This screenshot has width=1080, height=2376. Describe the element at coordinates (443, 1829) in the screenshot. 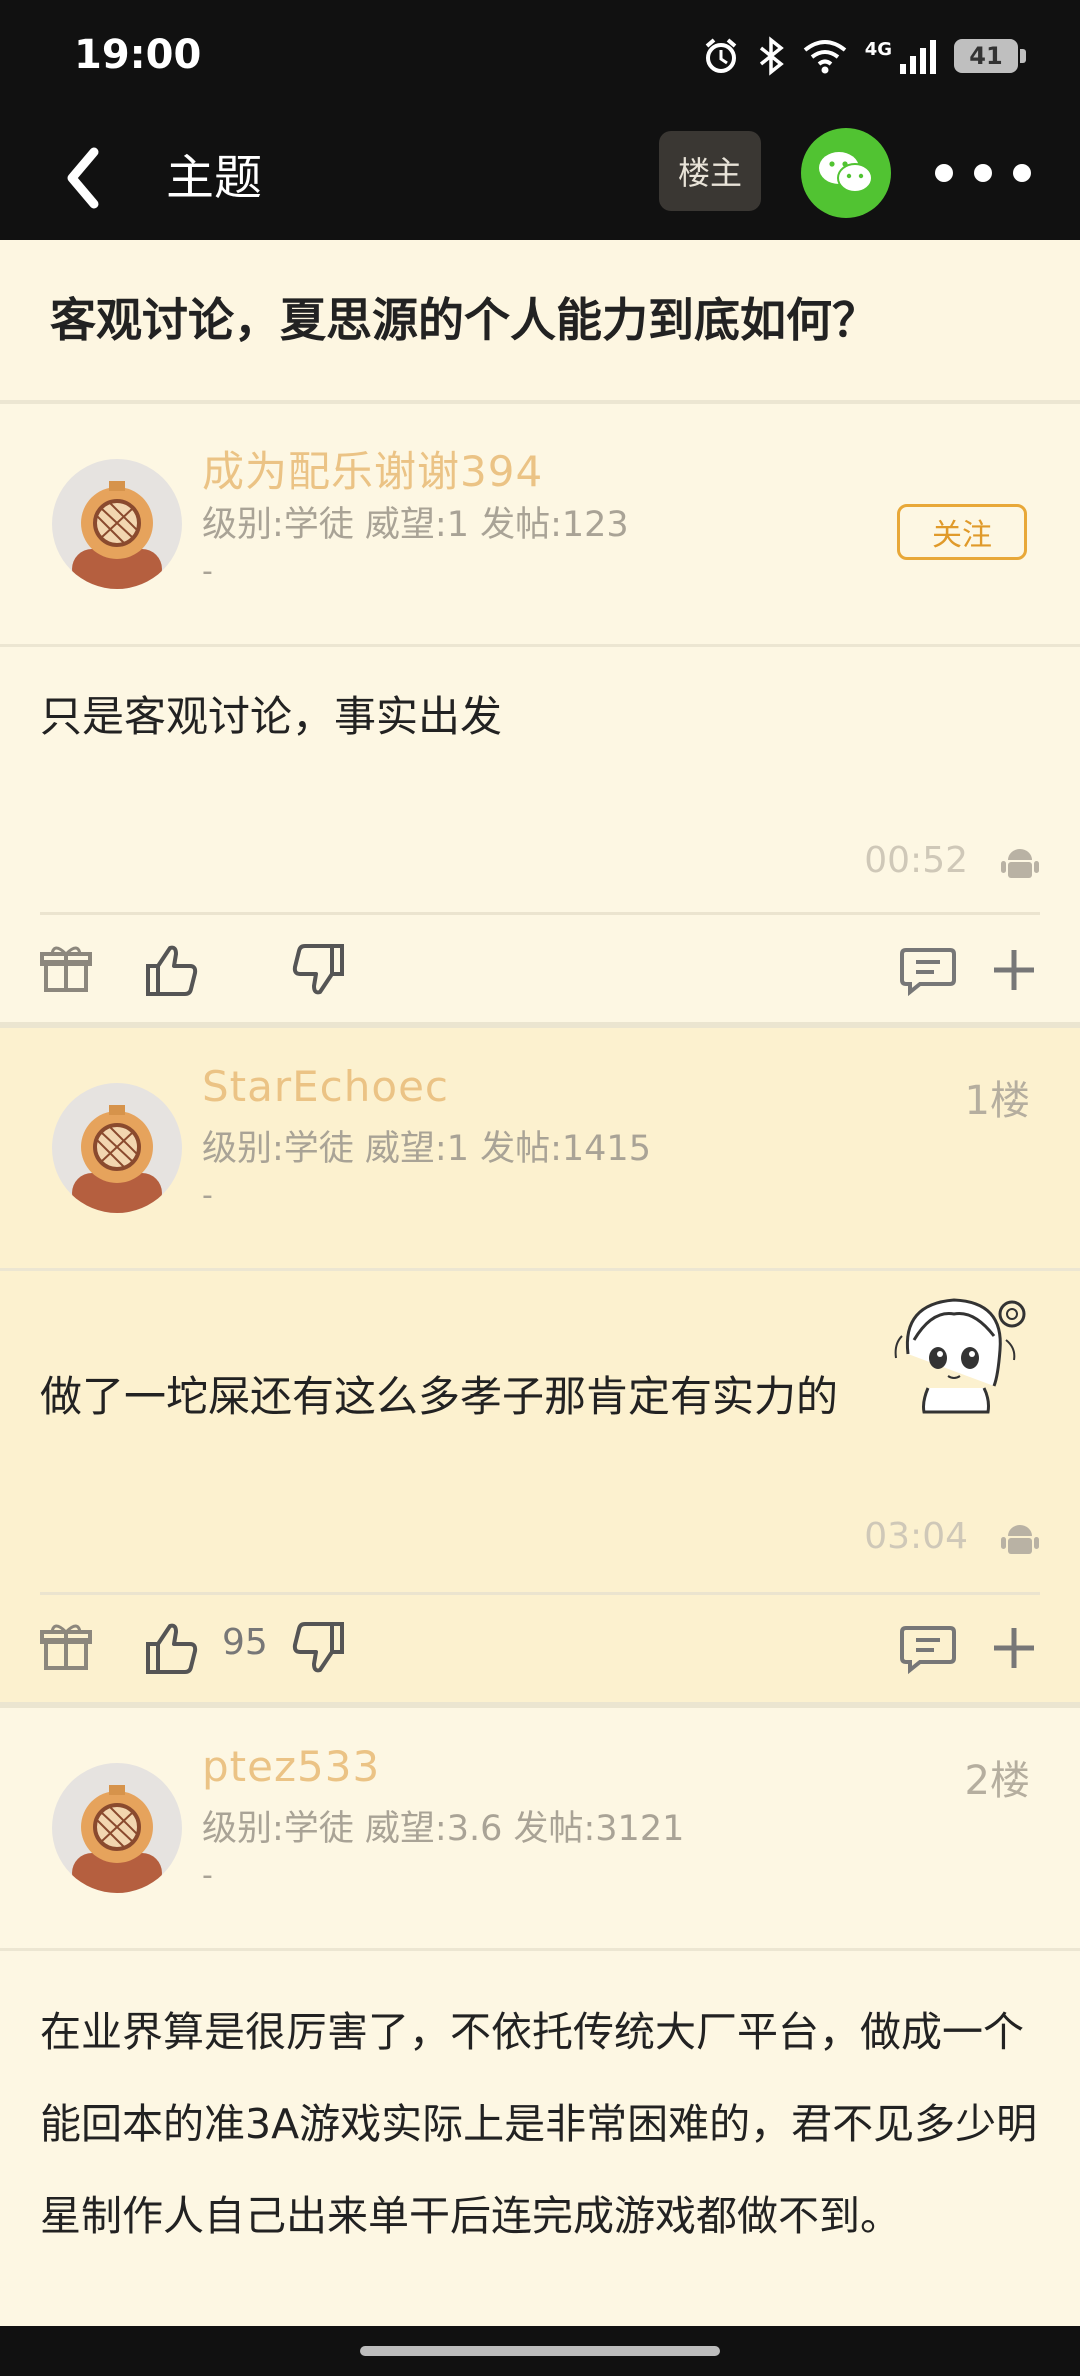

I see `post-user-meta: 级别:学徒 威望:3.6 发帖:3121` at that location.